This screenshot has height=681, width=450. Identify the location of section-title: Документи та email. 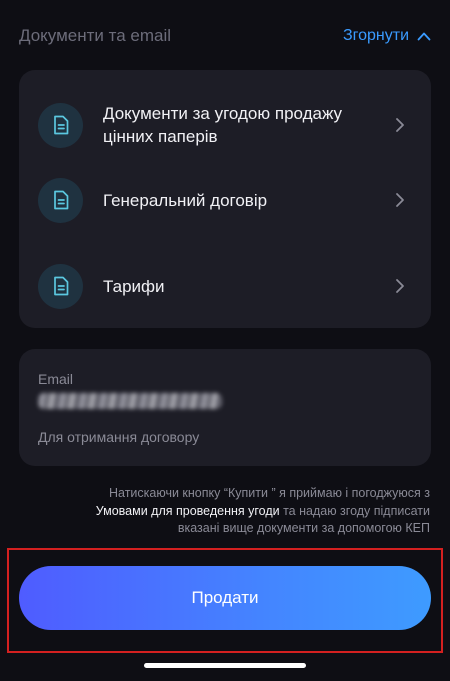
(95, 35).